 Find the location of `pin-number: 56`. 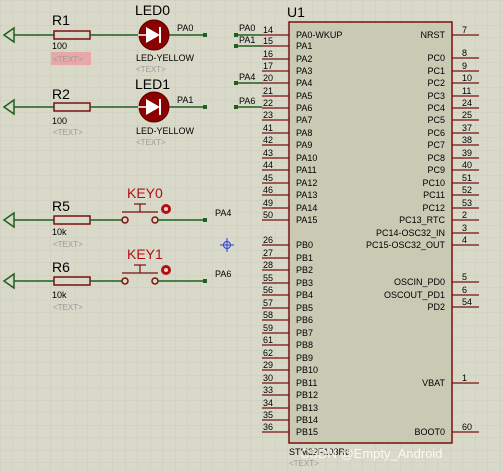

pin-number: 56 is located at coordinates (268, 290).